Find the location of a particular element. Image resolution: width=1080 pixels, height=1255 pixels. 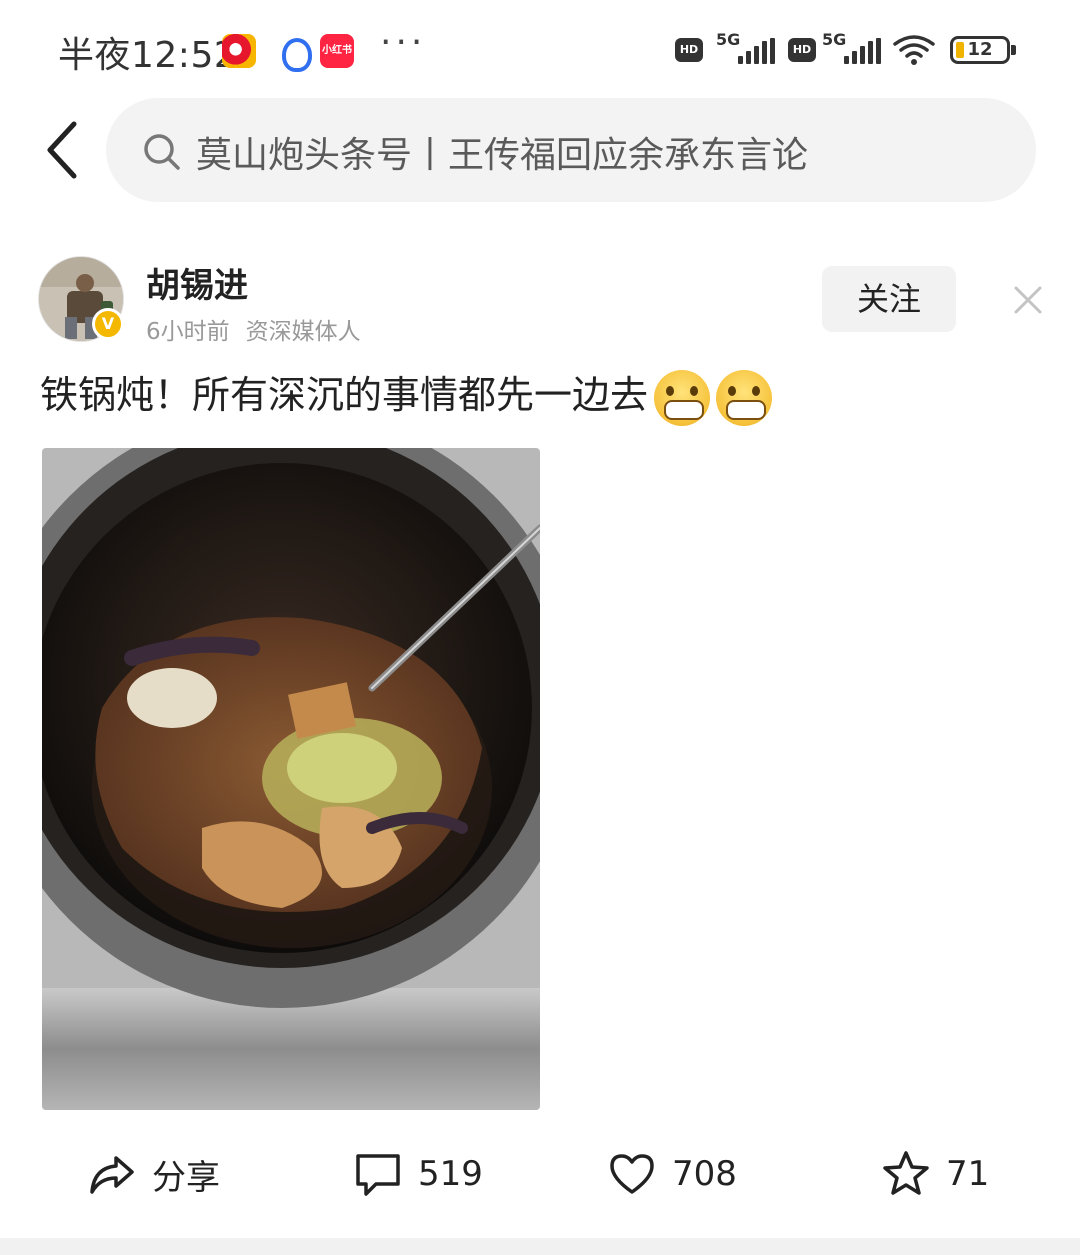

comment-icon is located at coordinates (378, 1175).